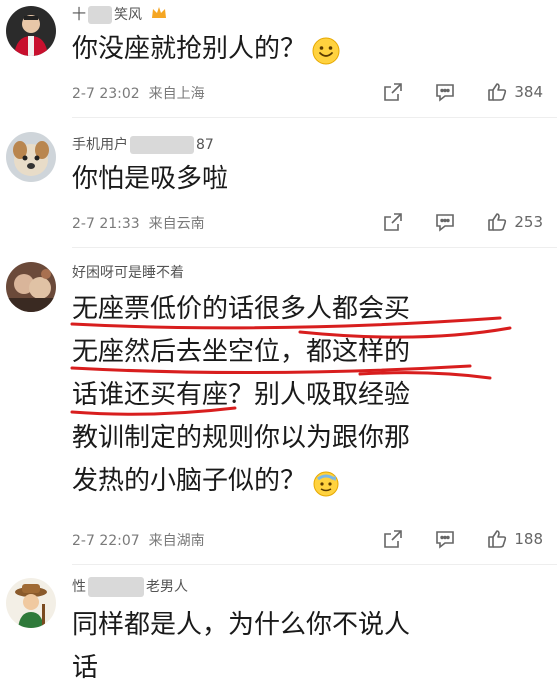 The height and width of the screenshot is (690, 557). I want to click on comment-line: 教训制定的规则你以为跟你那, so click(241, 438).